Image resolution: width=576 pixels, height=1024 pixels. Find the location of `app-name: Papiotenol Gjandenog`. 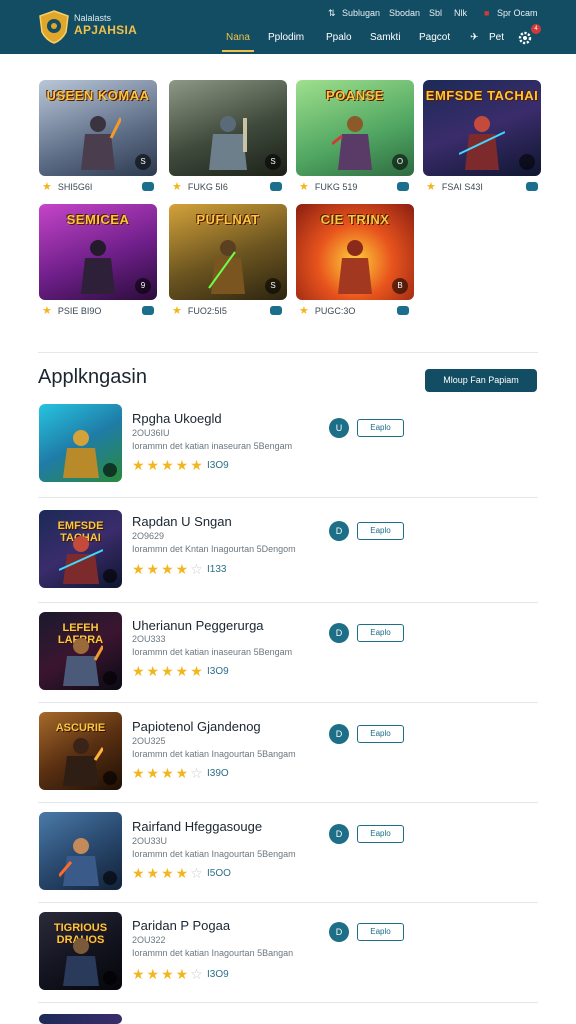

app-name: Papiotenol Gjandenog is located at coordinates (196, 726).